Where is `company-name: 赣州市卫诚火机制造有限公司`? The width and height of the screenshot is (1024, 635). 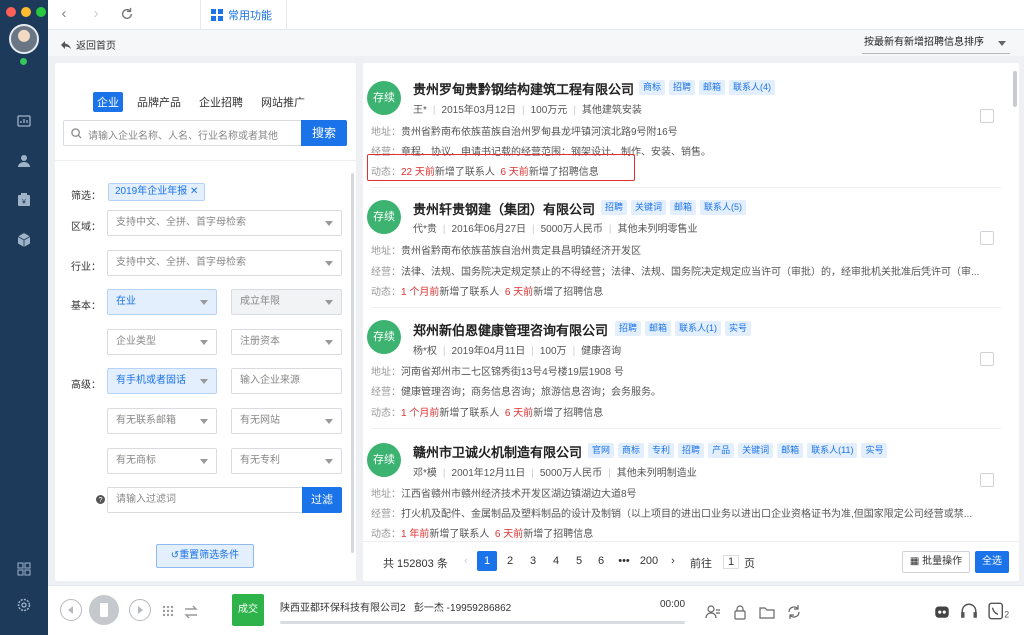
company-name: 赣州市卫诚火机制造有限公司 is located at coordinates (497, 451).